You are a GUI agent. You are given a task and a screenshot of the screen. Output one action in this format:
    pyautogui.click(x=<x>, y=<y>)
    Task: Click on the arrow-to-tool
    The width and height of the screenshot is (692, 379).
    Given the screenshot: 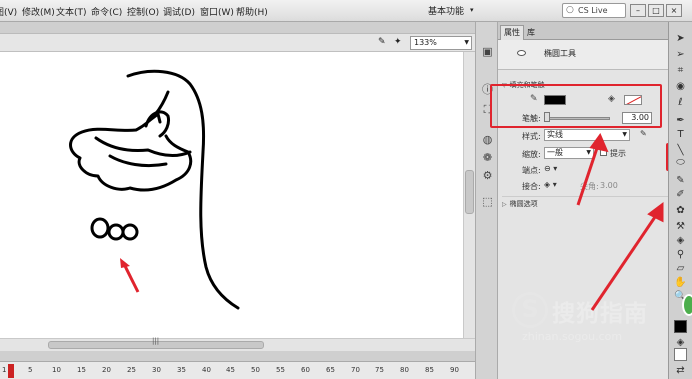 What is the action you would take?
    pyautogui.click(x=624, y=262)
    